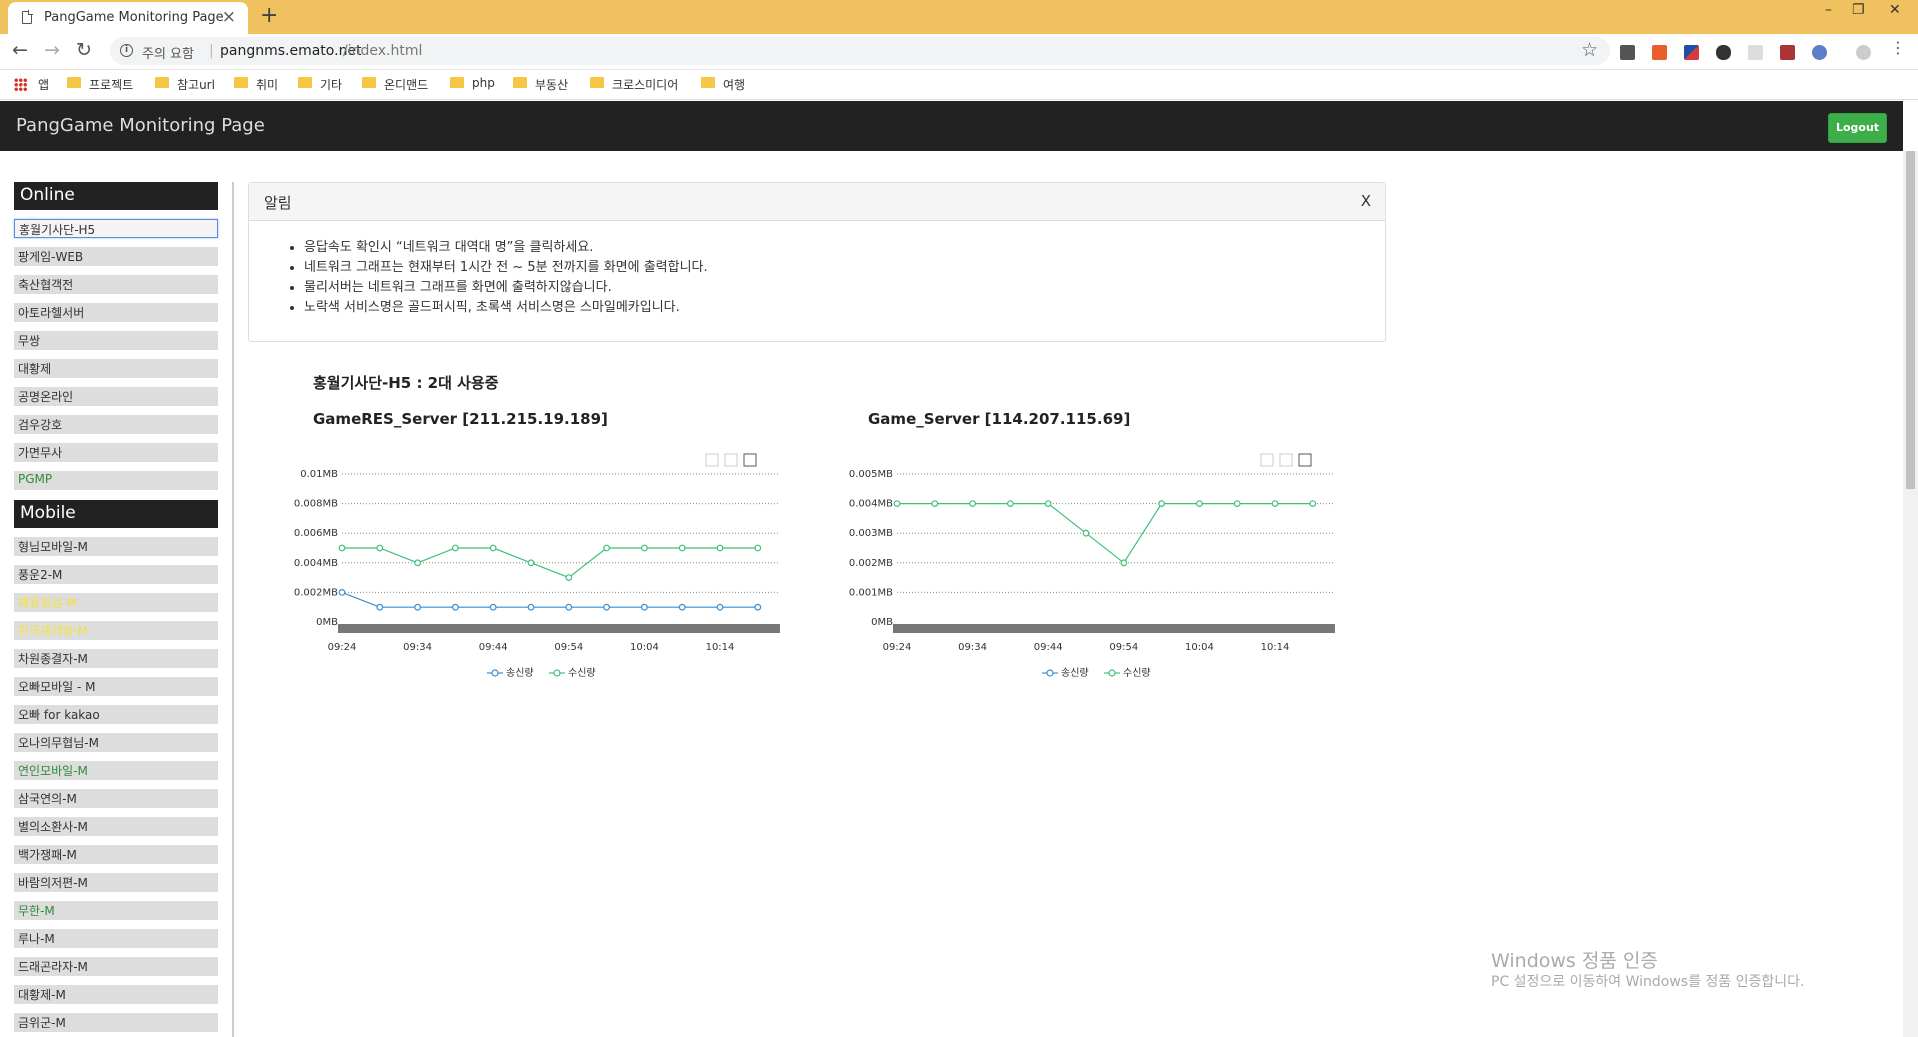 The width and height of the screenshot is (1918, 1037). Describe the element at coordinates (128, 18) in the screenshot. I see `browser-tab: PangGame Monitoring Page ×` at that location.